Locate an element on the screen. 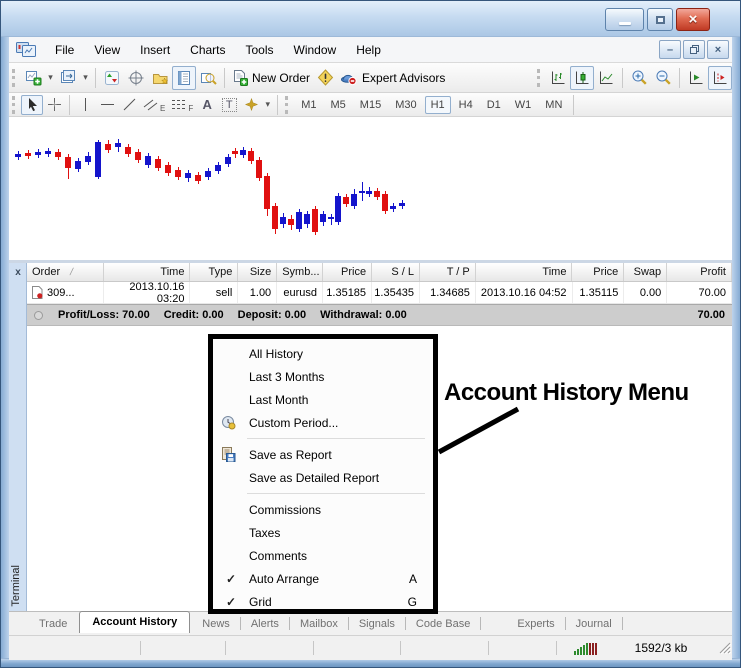  tab-trade: Trade is located at coordinates (53, 624).